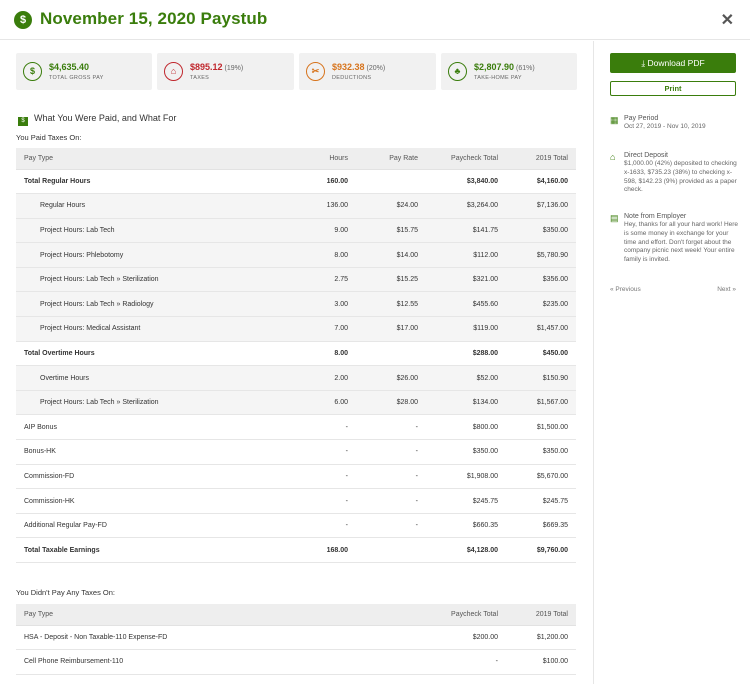 This screenshot has width=750, height=684. I want to click on column-header: Hours, so click(301, 159).